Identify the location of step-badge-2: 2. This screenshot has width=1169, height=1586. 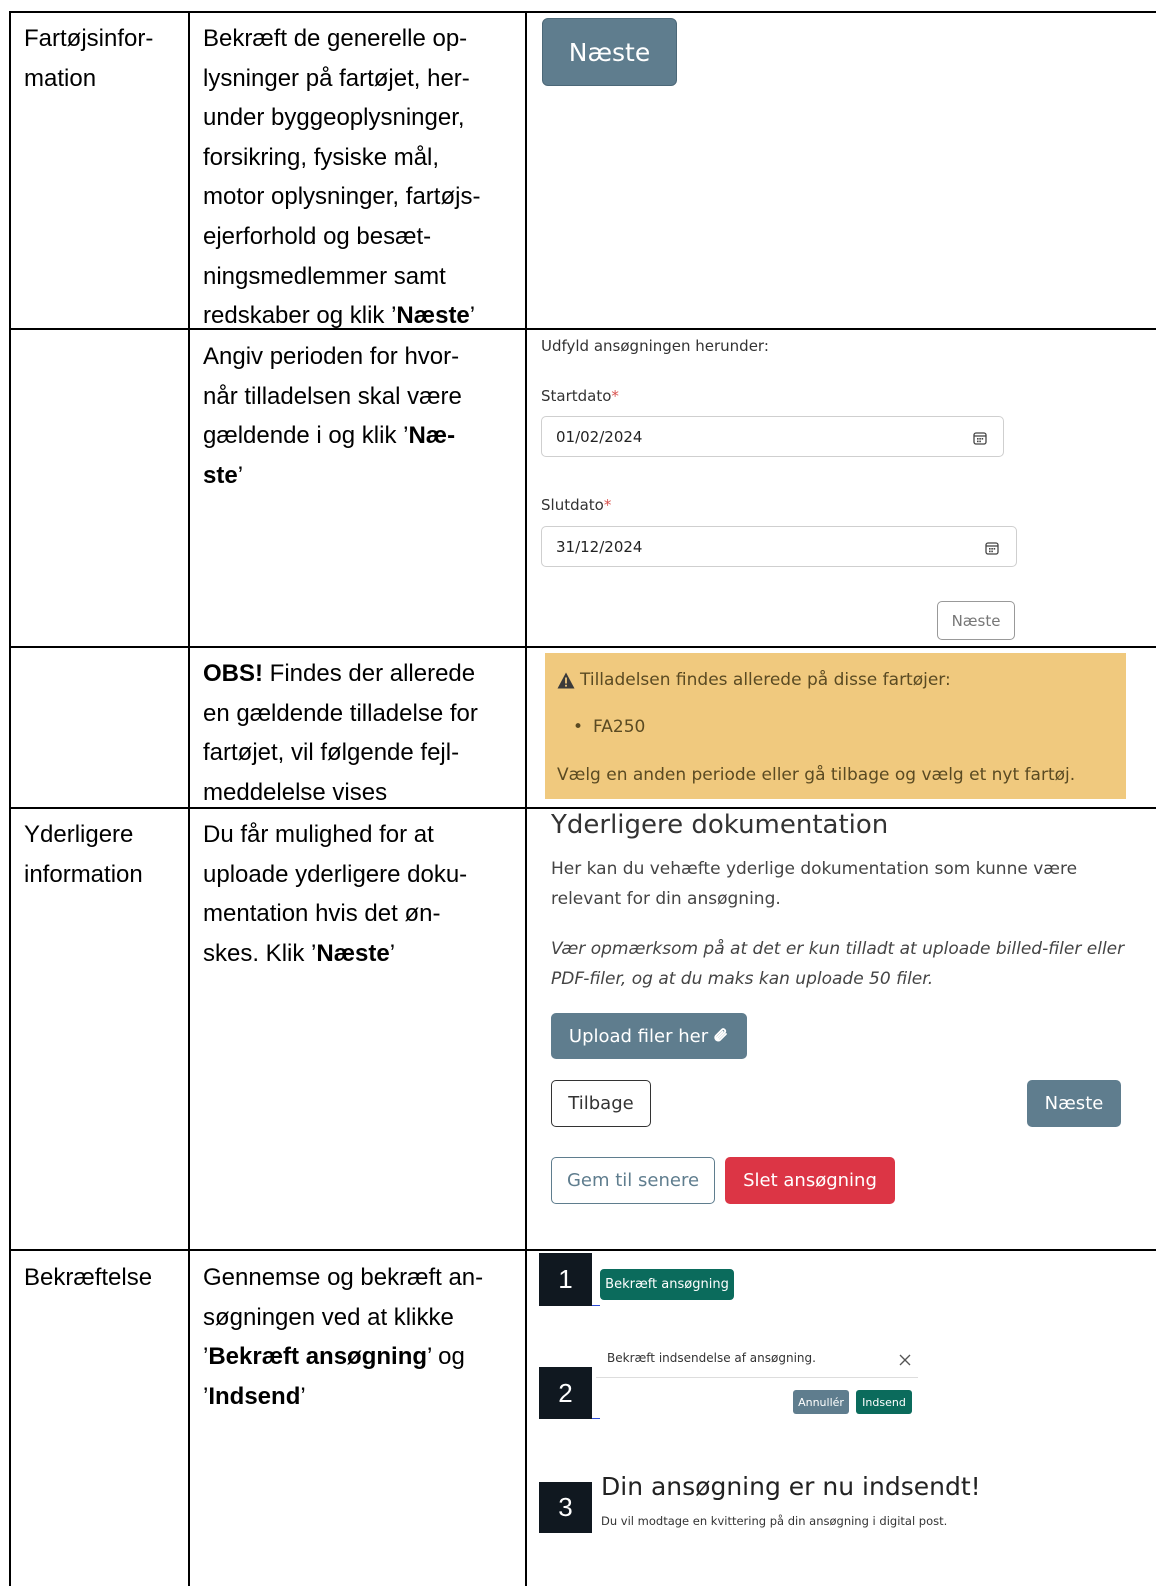
(565, 1393).